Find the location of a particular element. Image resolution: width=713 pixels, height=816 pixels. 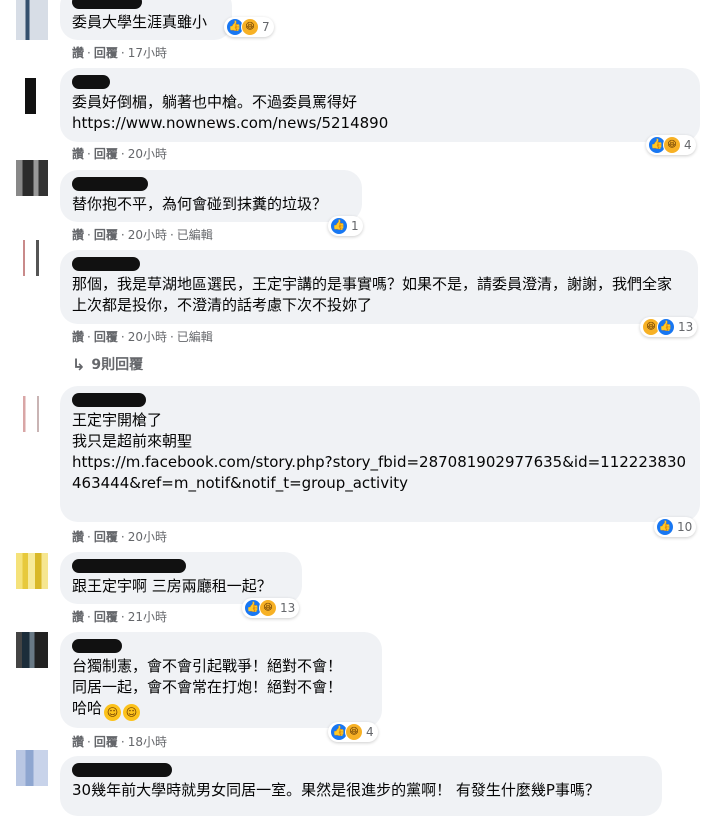

reaction-summary: 👍 😆 7 is located at coordinates (249, 27).